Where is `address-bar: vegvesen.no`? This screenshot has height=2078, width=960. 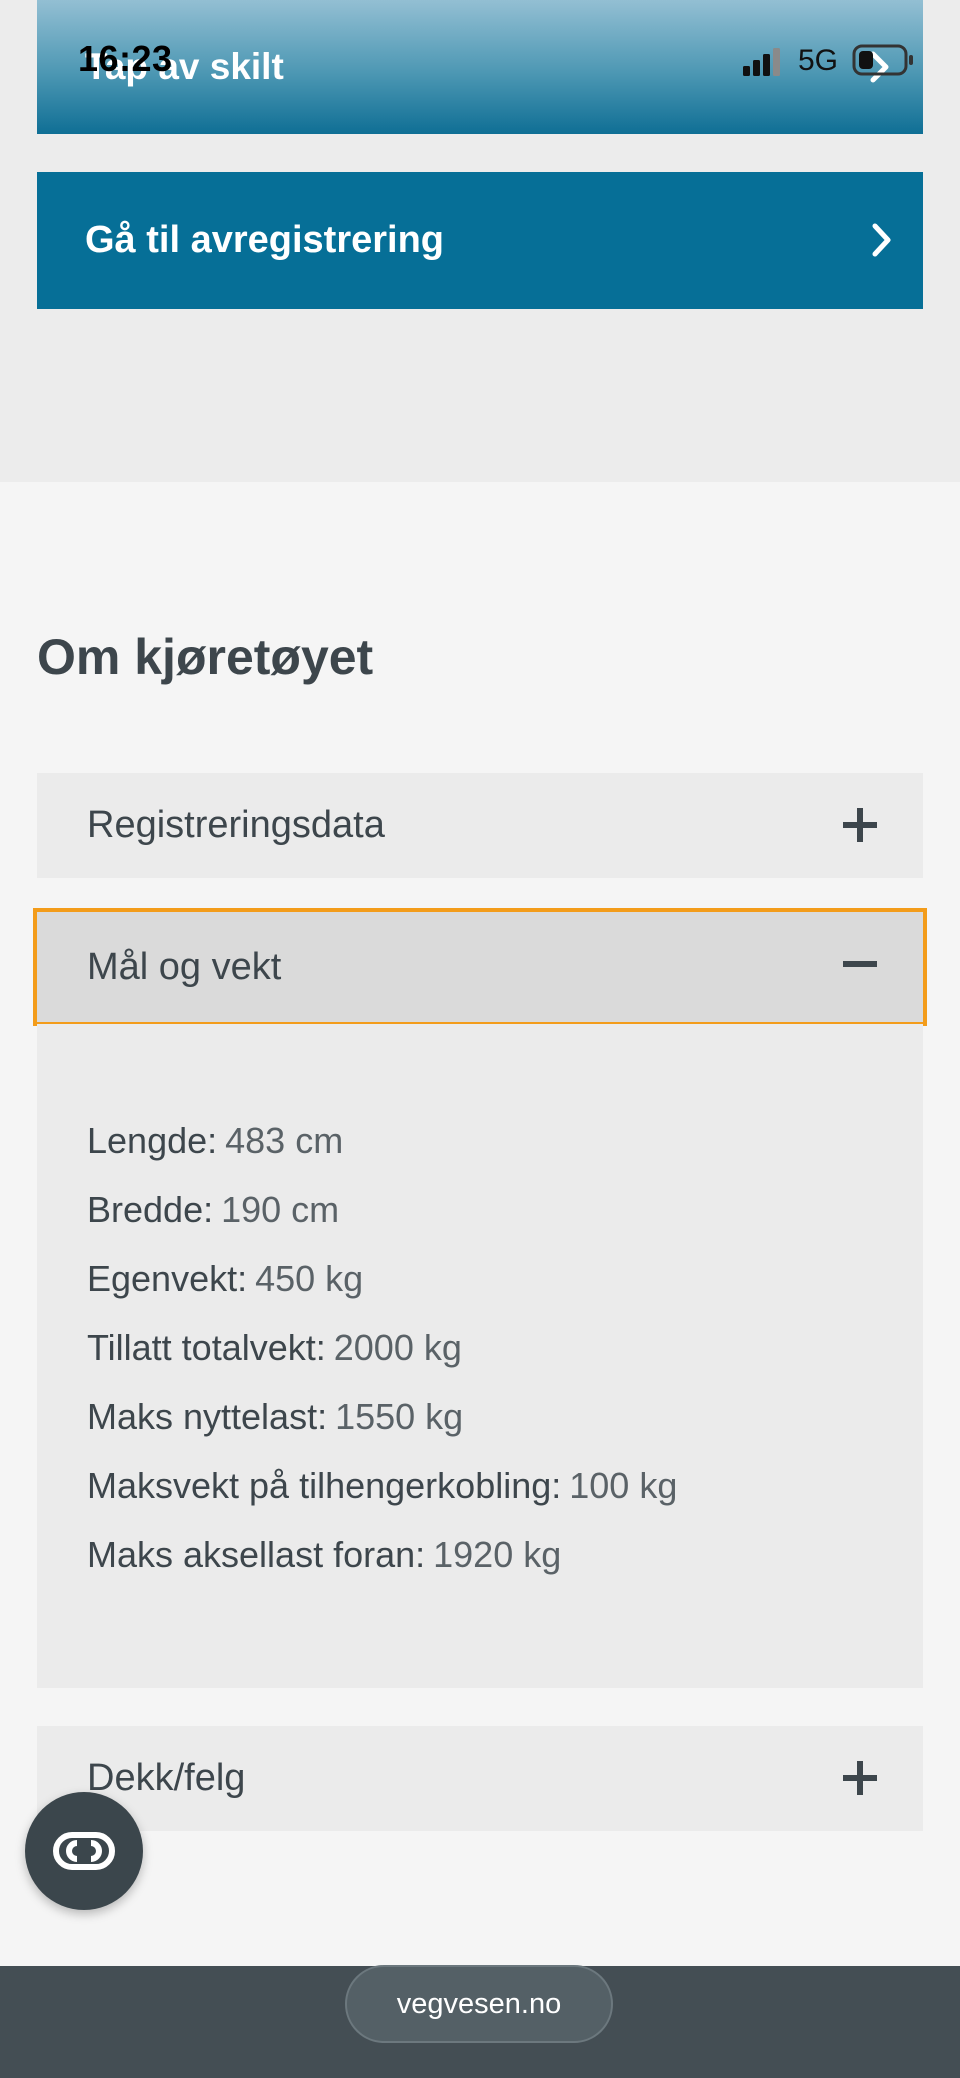
address-bar: vegvesen.no is located at coordinates (479, 2004).